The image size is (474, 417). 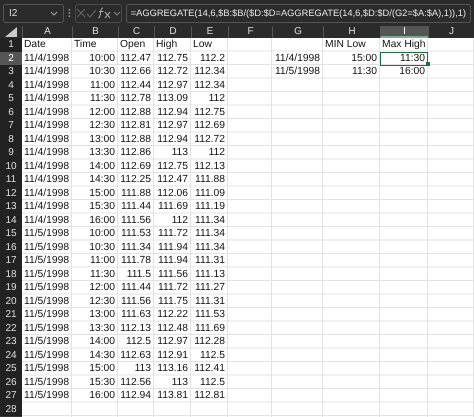 What do you see at coordinates (11, 396) in the screenshot?
I see `row-header: 27` at bounding box center [11, 396].